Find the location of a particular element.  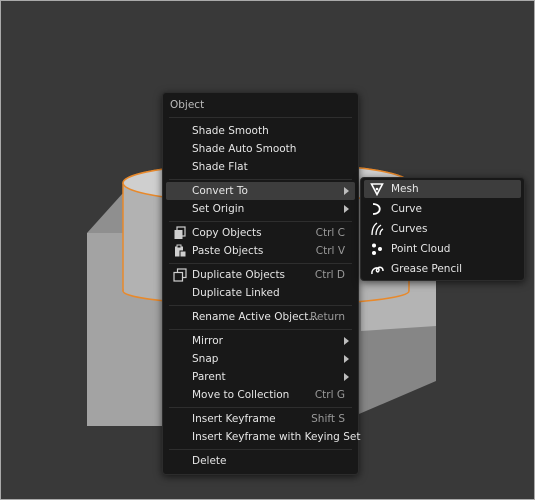

menu-item-label: Shade Smooth is located at coordinates (230, 131).